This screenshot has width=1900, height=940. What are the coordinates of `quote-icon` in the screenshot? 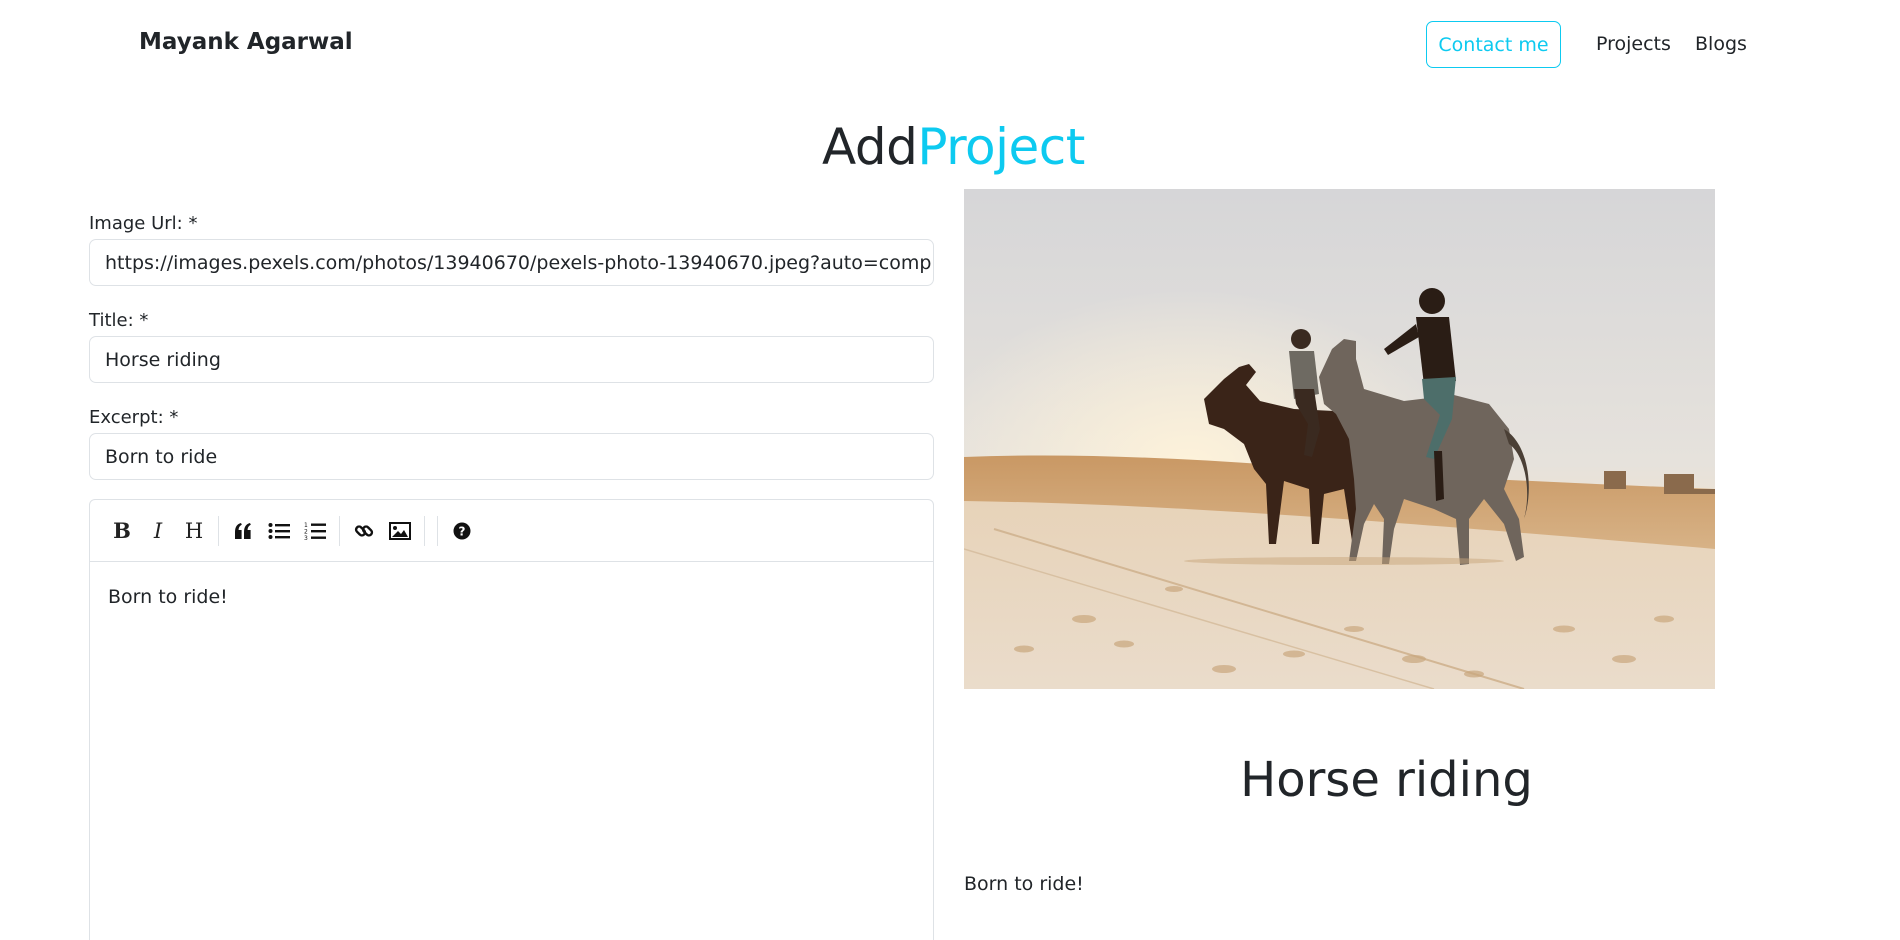 It's located at (243, 530).